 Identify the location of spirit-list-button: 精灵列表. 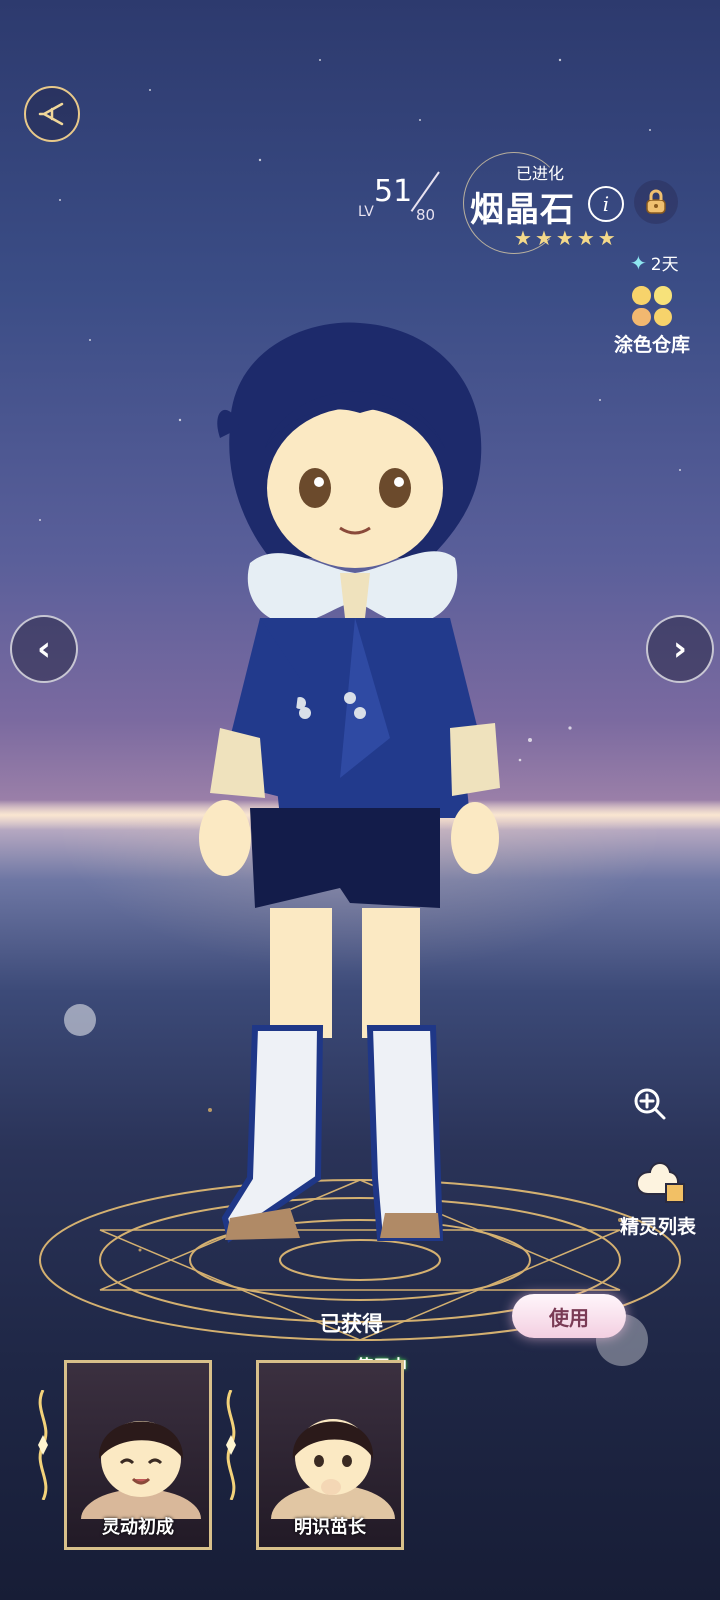
(658, 1196).